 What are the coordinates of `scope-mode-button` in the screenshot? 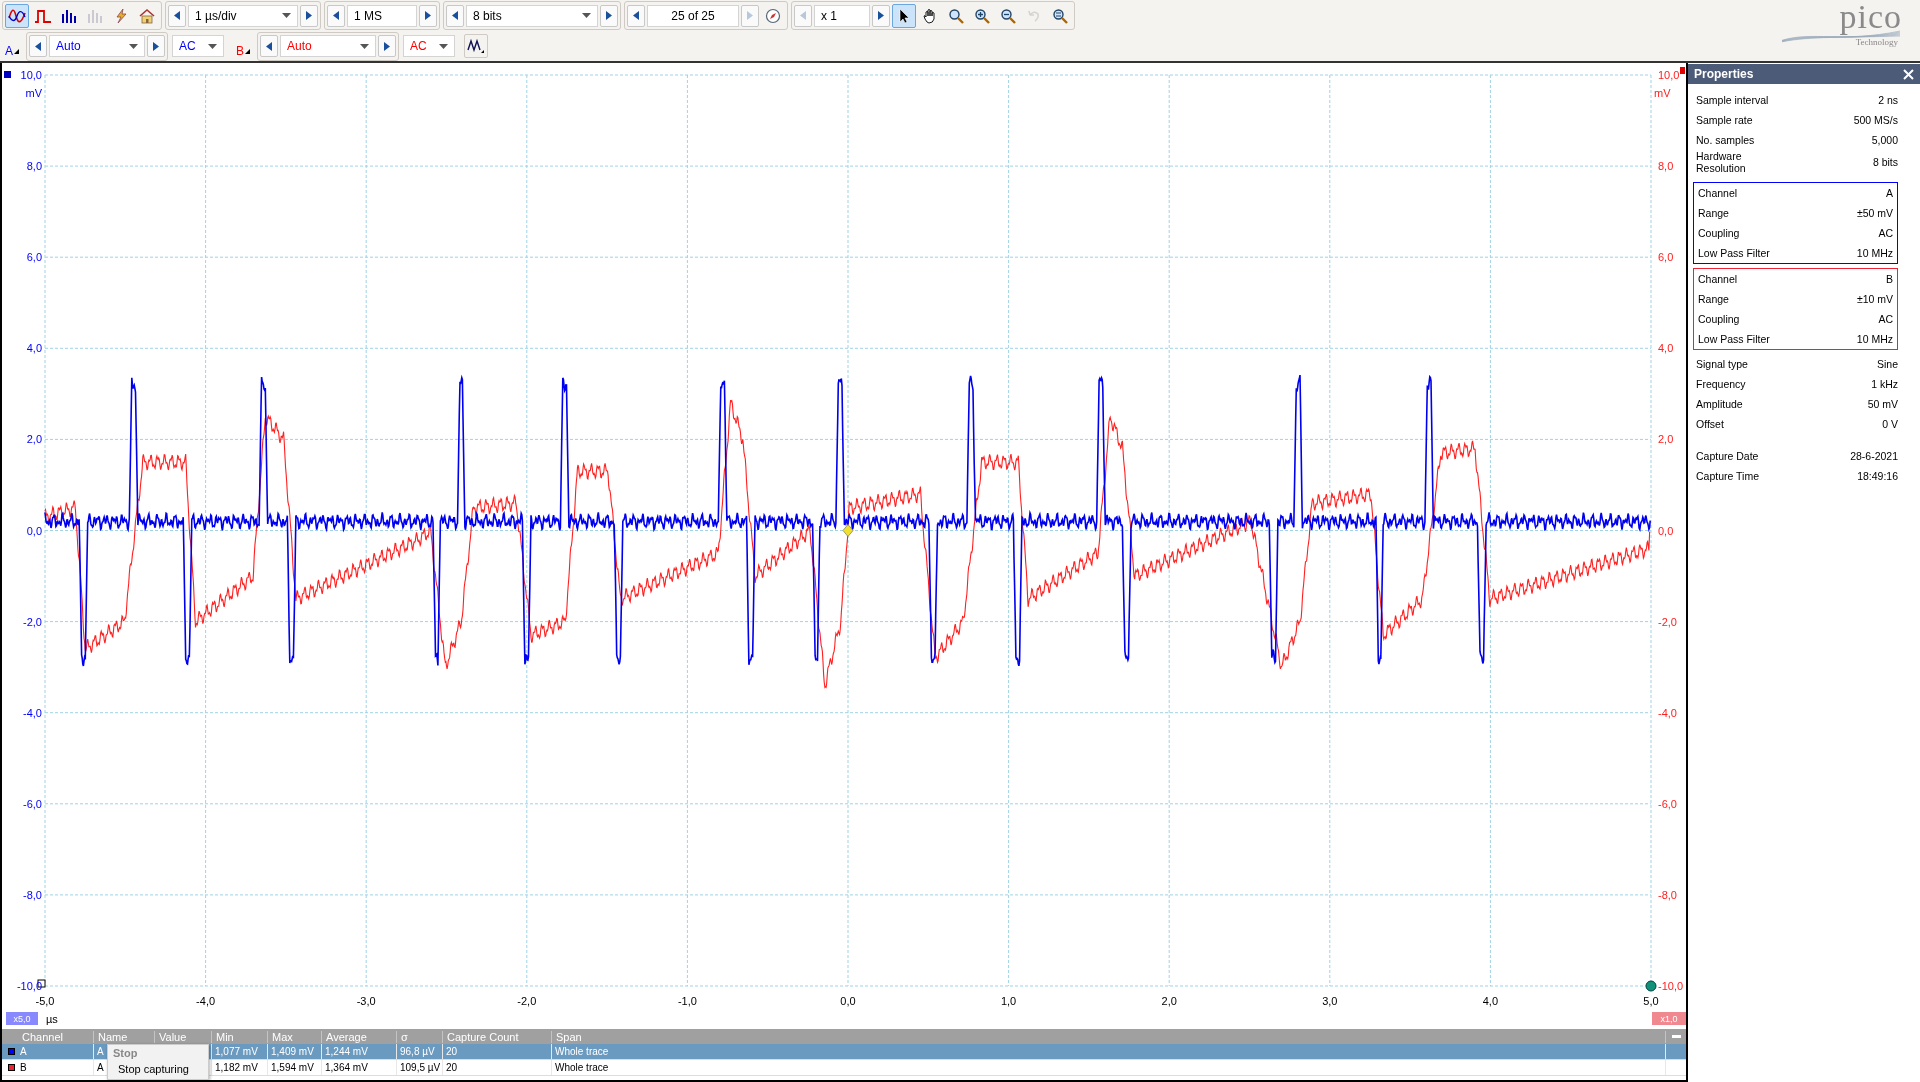 It's located at (17, 15).